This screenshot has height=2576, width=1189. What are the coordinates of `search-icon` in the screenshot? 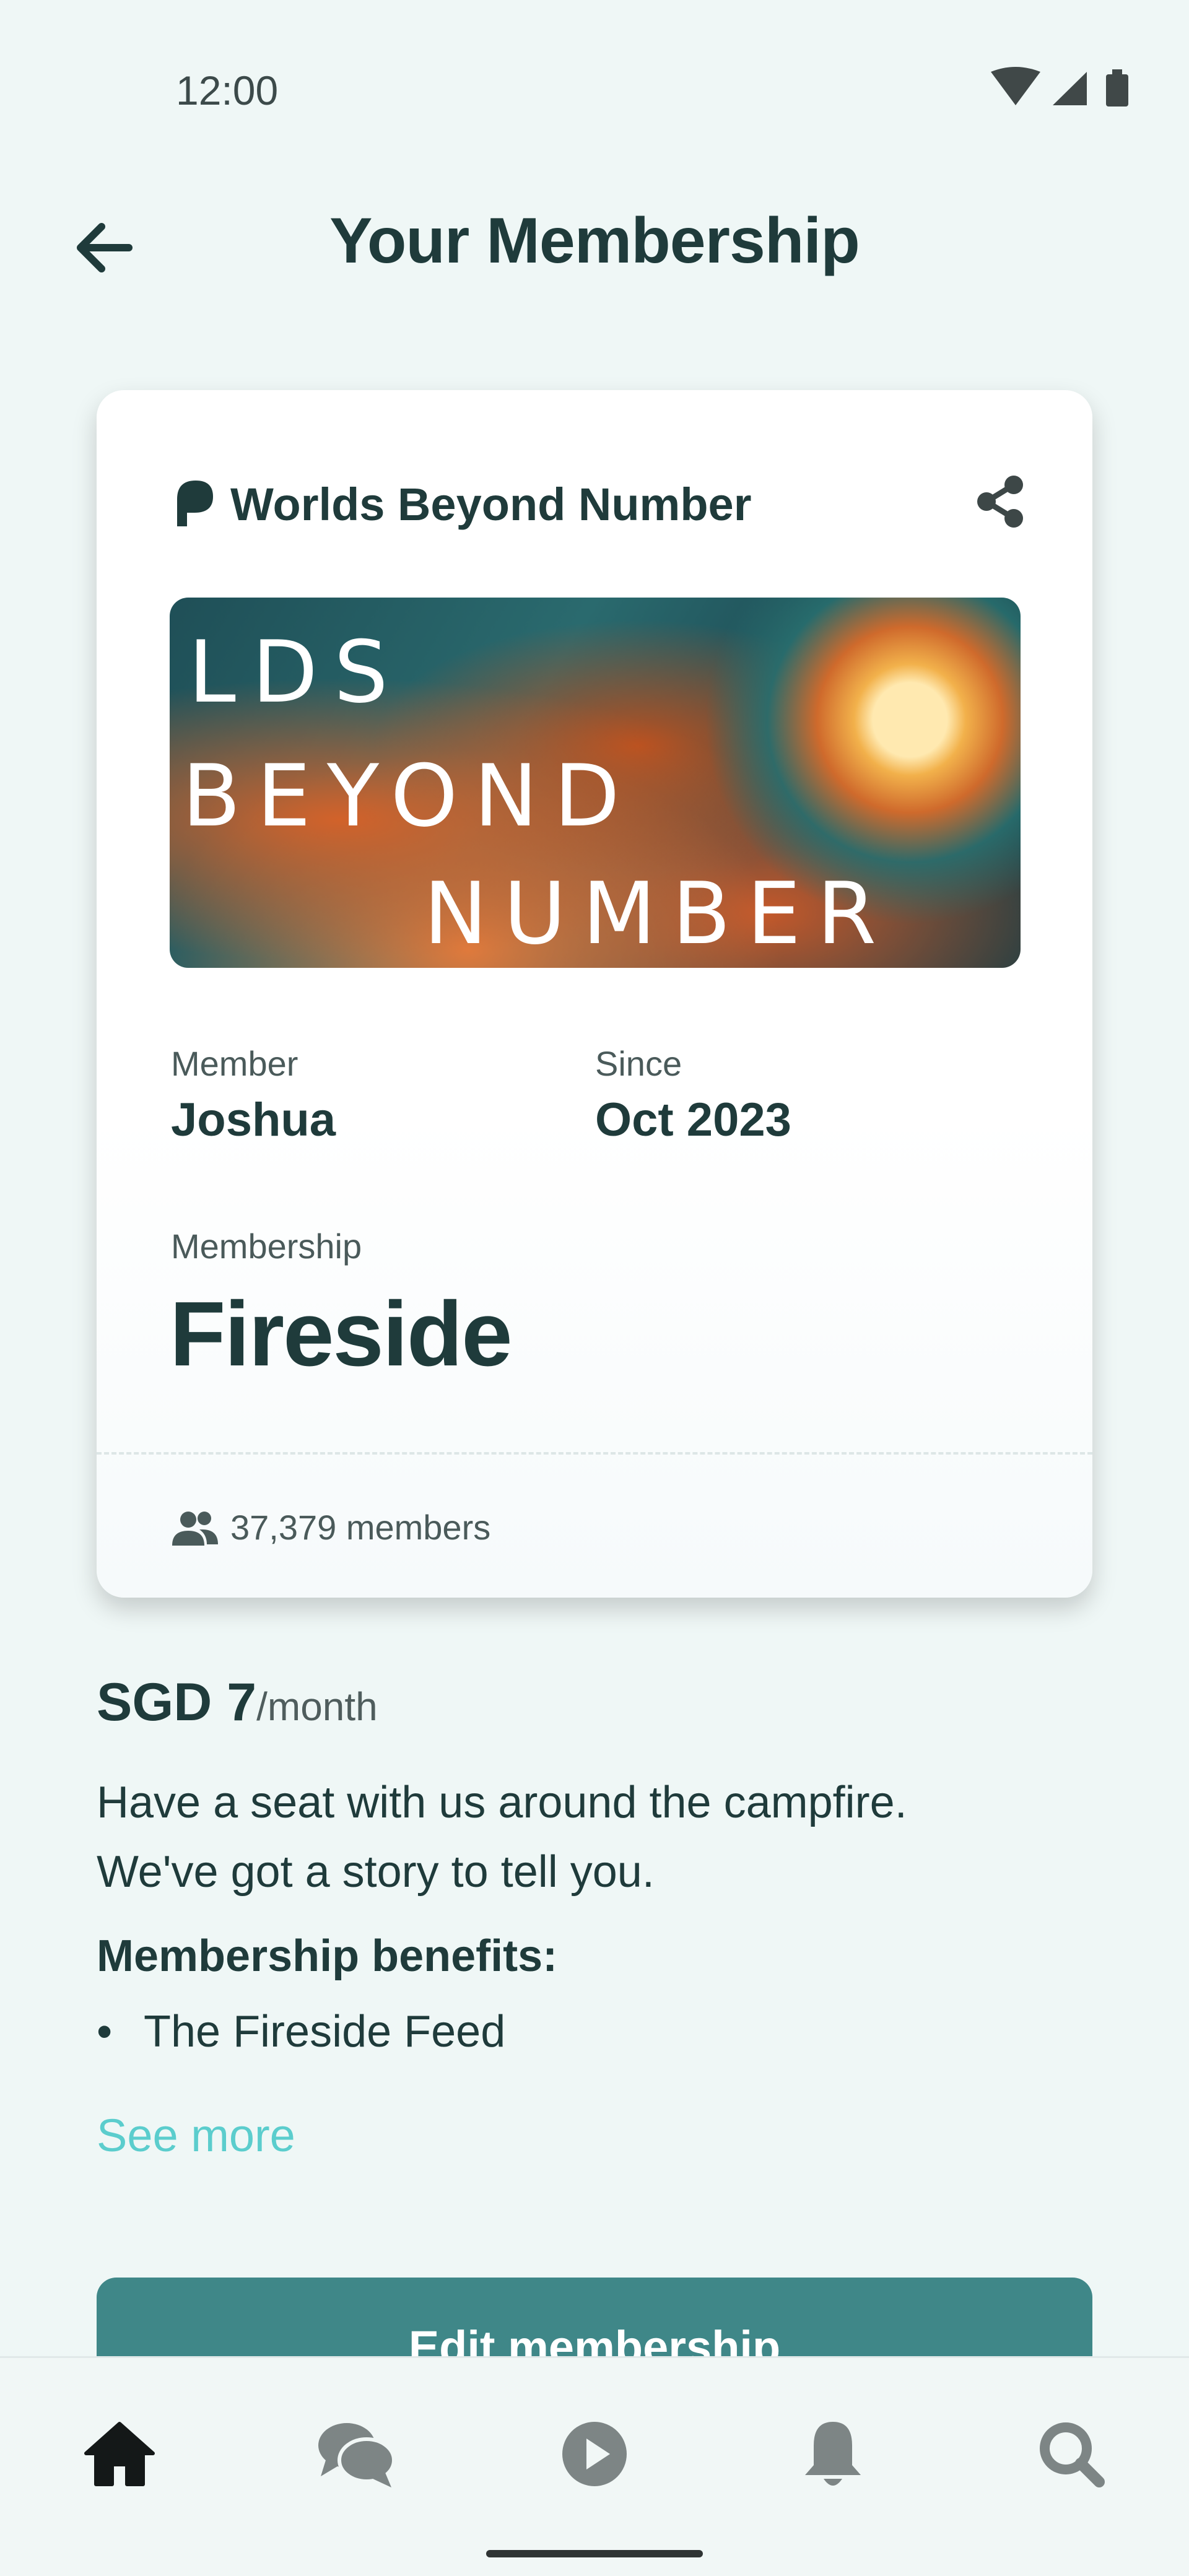 It's located at (1072, 2454).